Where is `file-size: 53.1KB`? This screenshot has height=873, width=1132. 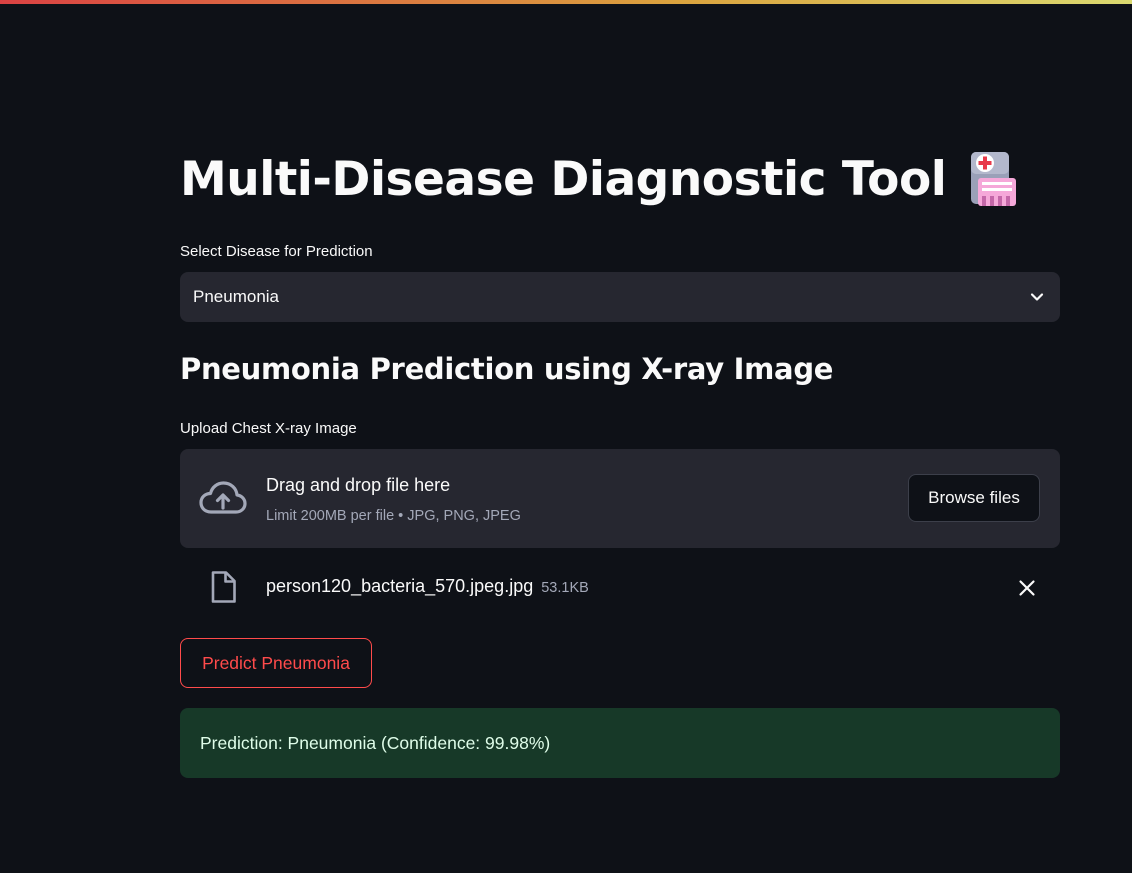
file-size: 53.1KB is located at coordinates (565, 588).